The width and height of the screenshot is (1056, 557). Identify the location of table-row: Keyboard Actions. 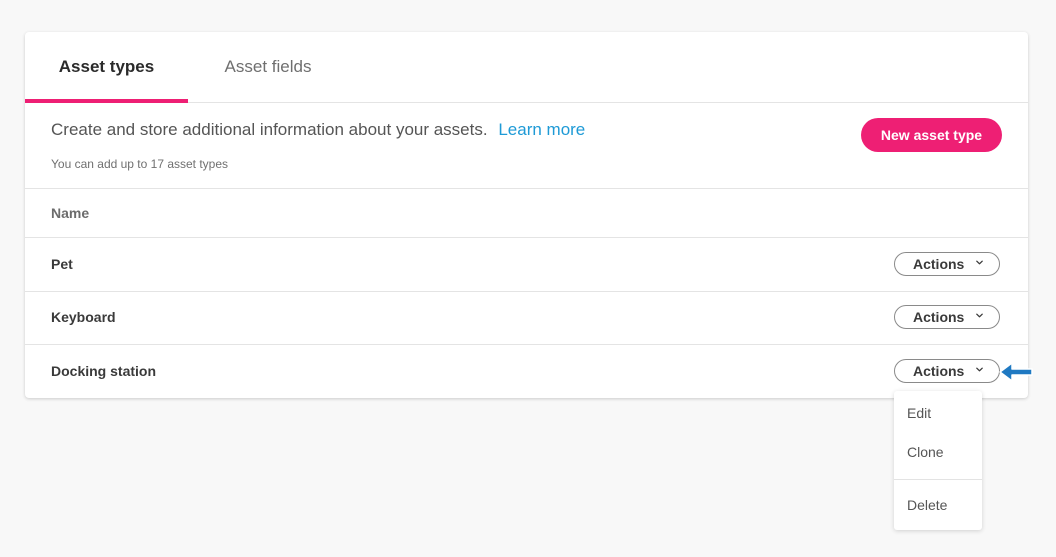
(526, 318).